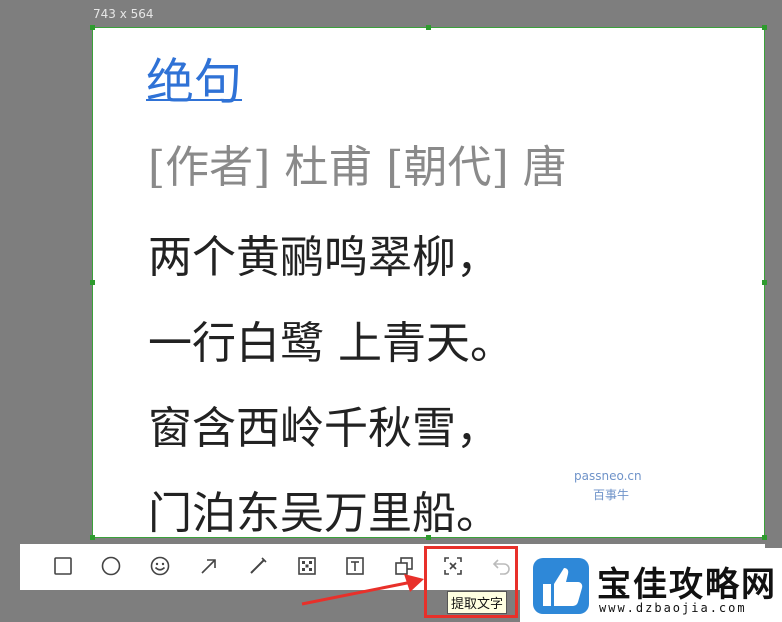 The width and height of the screenshot is (782, 622). I want to click on resize-handle-top-right, so click(764, 27).